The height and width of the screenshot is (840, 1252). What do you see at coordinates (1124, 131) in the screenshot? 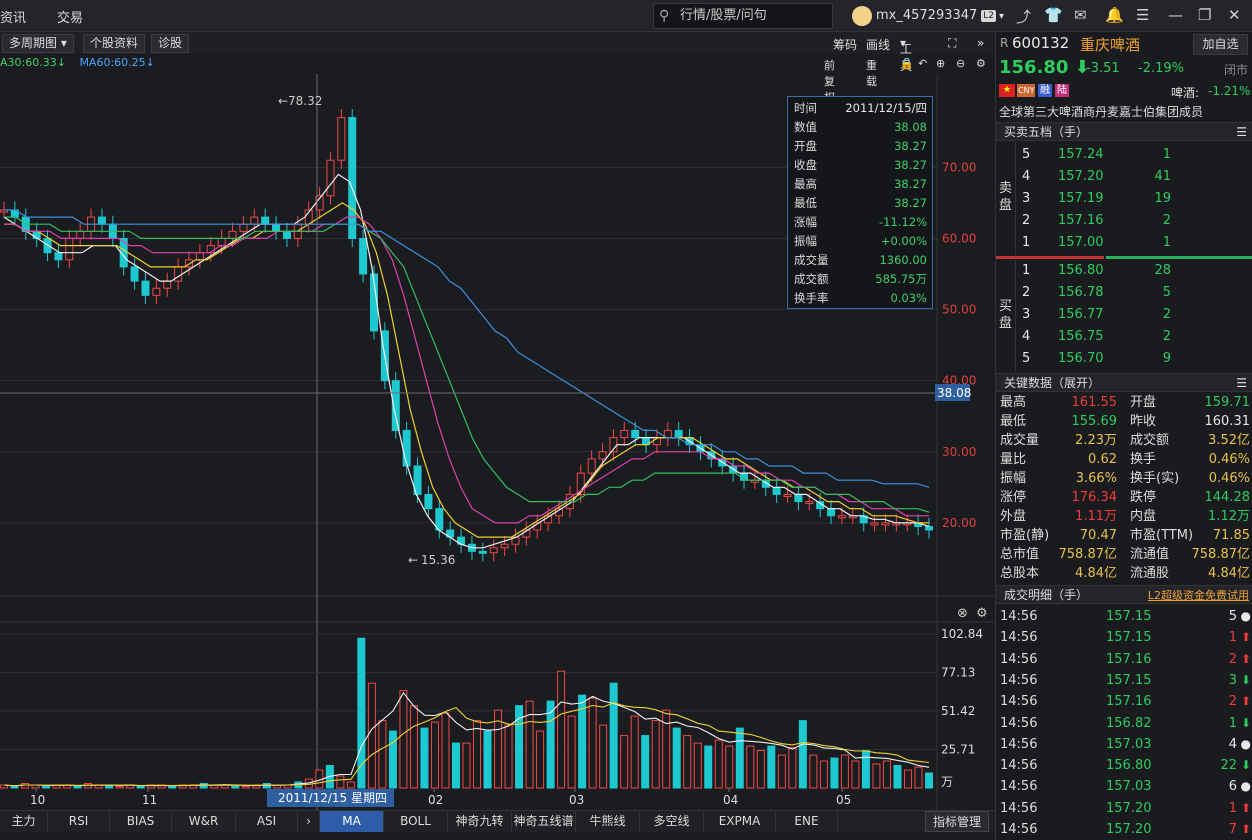
I see `orderbook-header: 买卖五档（手） ☰` at bounding box center [1124, 131].